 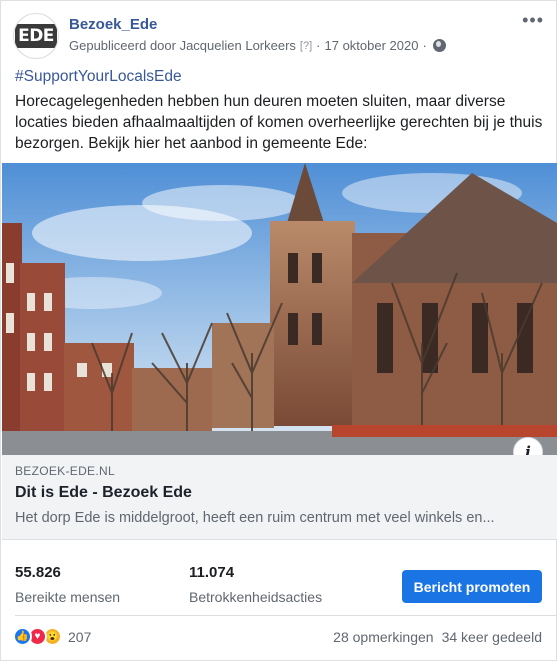 I want to click on more-options-icon: •••, so click(x=533, y=20).